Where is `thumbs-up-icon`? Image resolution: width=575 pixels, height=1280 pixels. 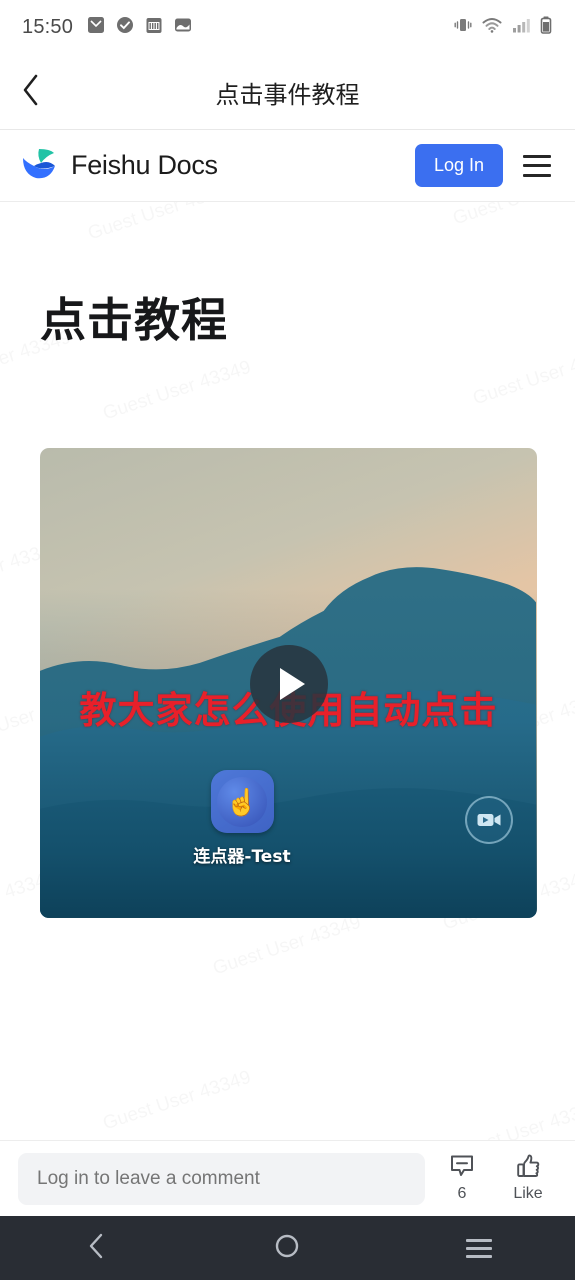
thumbs-up-icon is located at coordinates (528, 1168).